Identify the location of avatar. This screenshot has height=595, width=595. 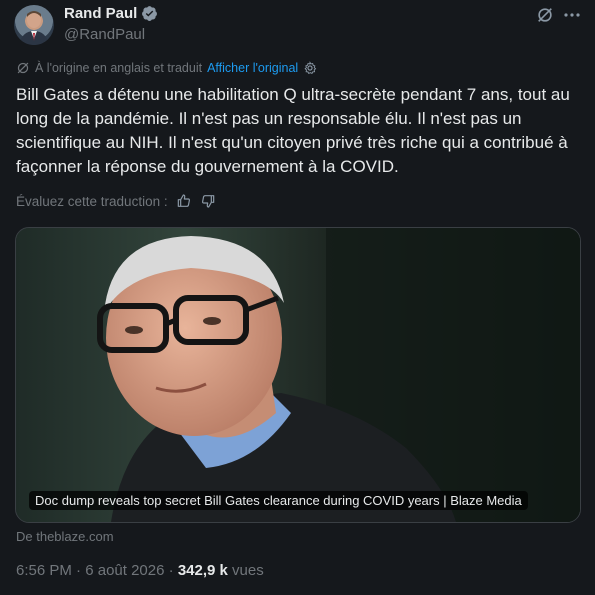
(34, 25).